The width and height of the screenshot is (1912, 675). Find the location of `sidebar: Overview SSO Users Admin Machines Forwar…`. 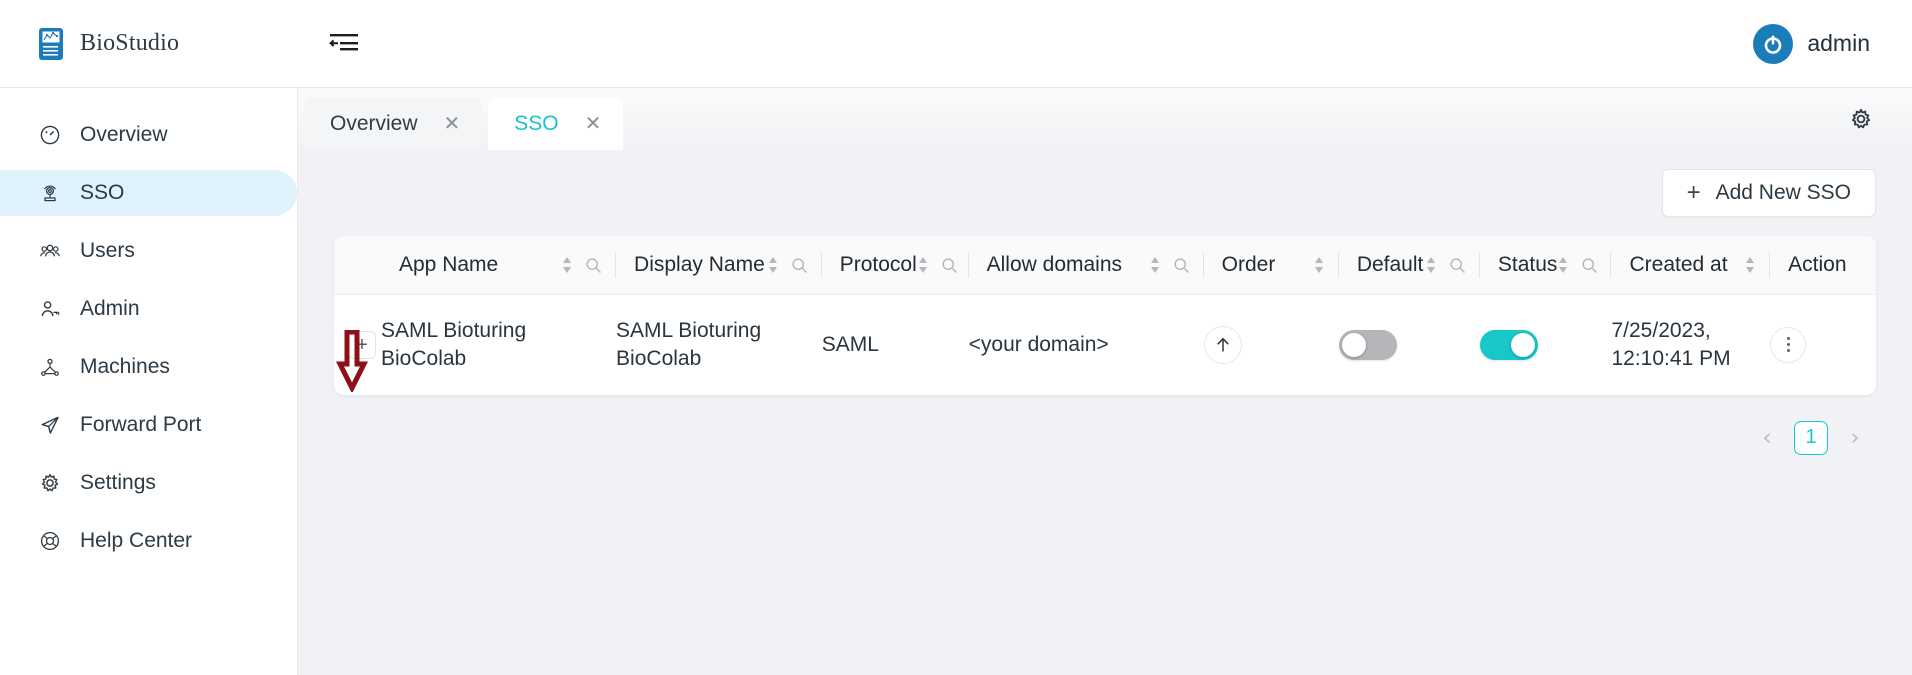

sidebar: Overview SSO Users Admin Machines Forwar… is located at coordinates (149, 381).